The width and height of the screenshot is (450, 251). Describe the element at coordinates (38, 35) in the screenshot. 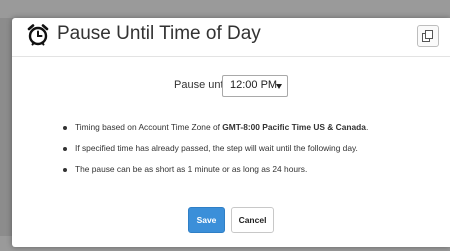

I see `alarm-clock-icon` at that location.